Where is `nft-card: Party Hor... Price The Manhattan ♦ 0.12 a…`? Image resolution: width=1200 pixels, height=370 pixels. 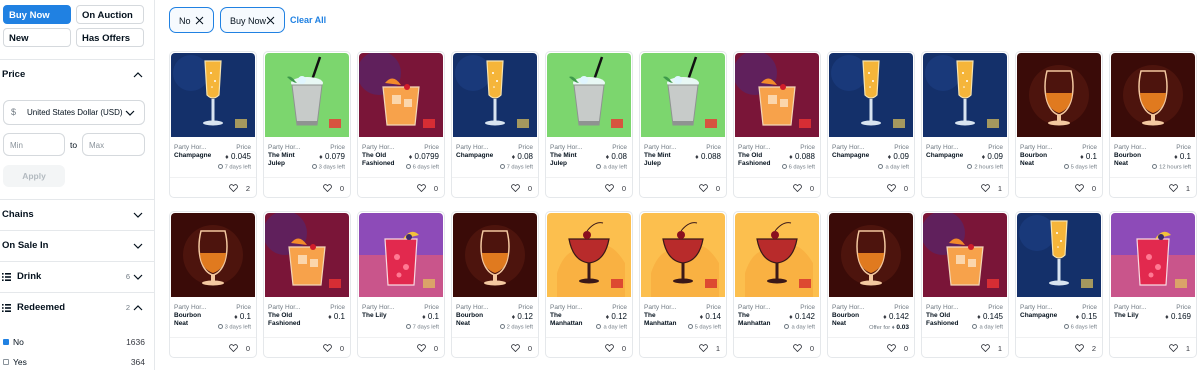
nft-card: Party Hor... Price The Manhattan ♦ 0.12 a… is located at coordinates (589, 284).